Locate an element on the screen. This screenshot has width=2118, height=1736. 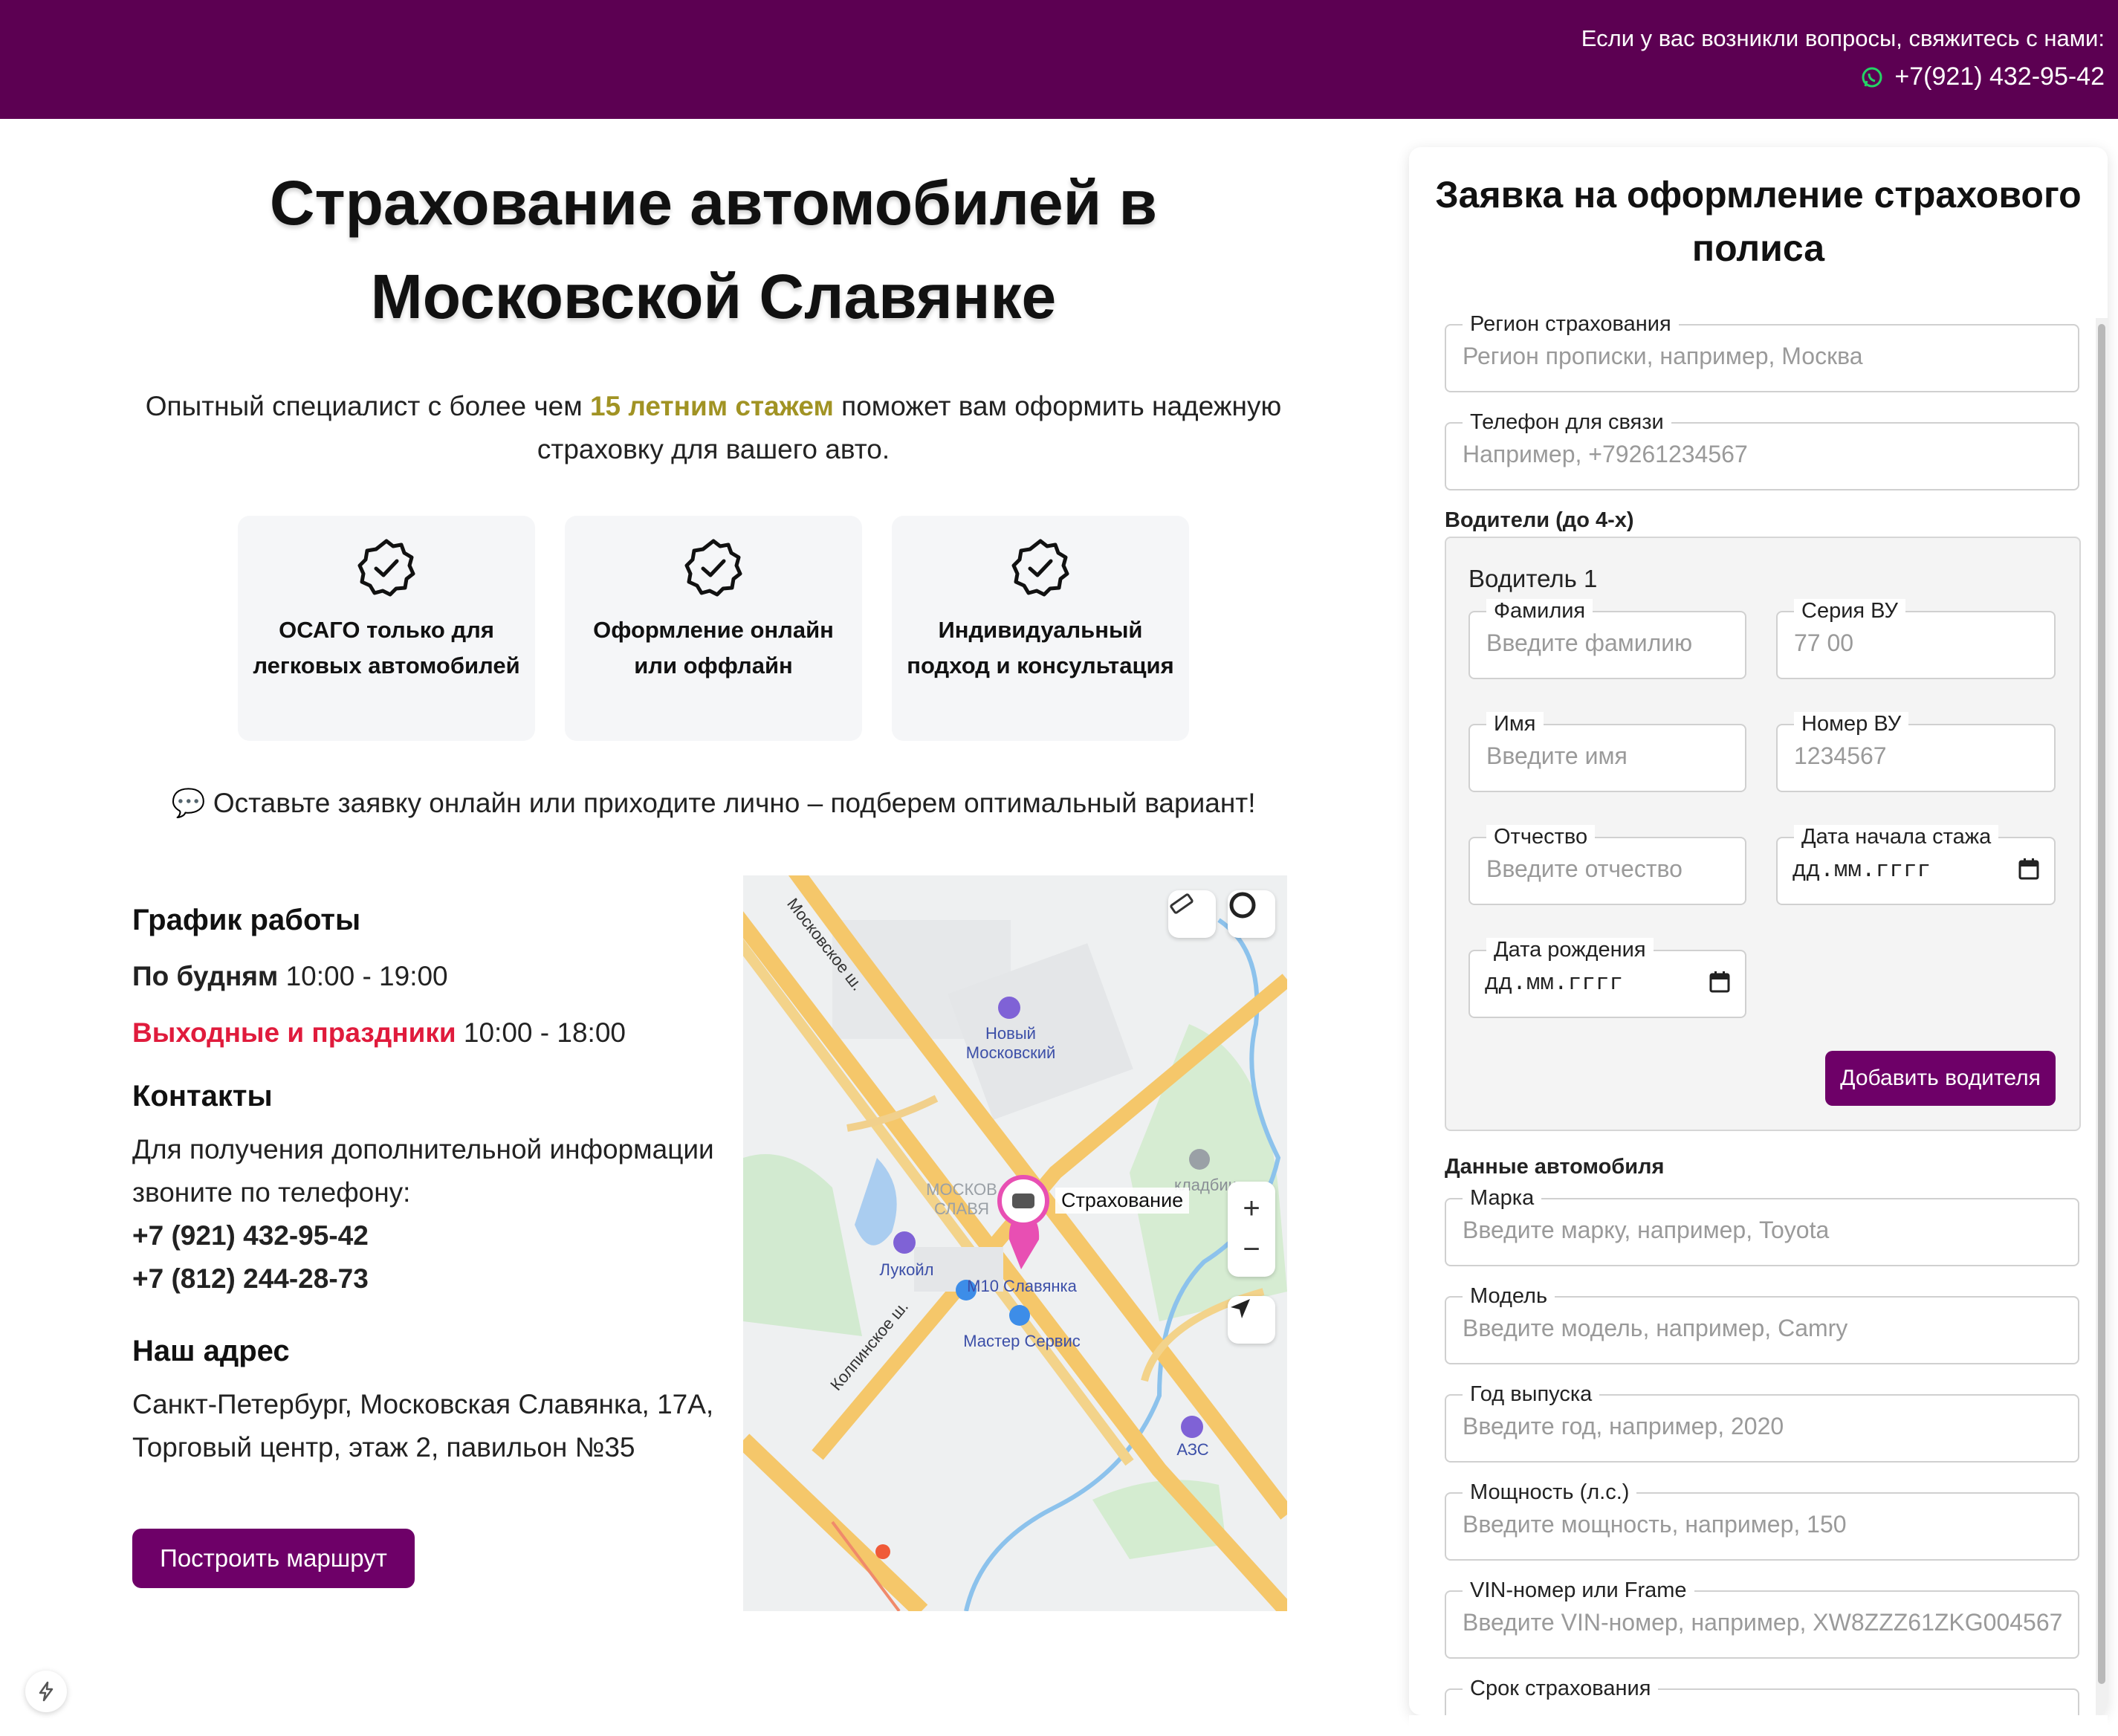
lightning-icon is located at coordinates (47, 1691).